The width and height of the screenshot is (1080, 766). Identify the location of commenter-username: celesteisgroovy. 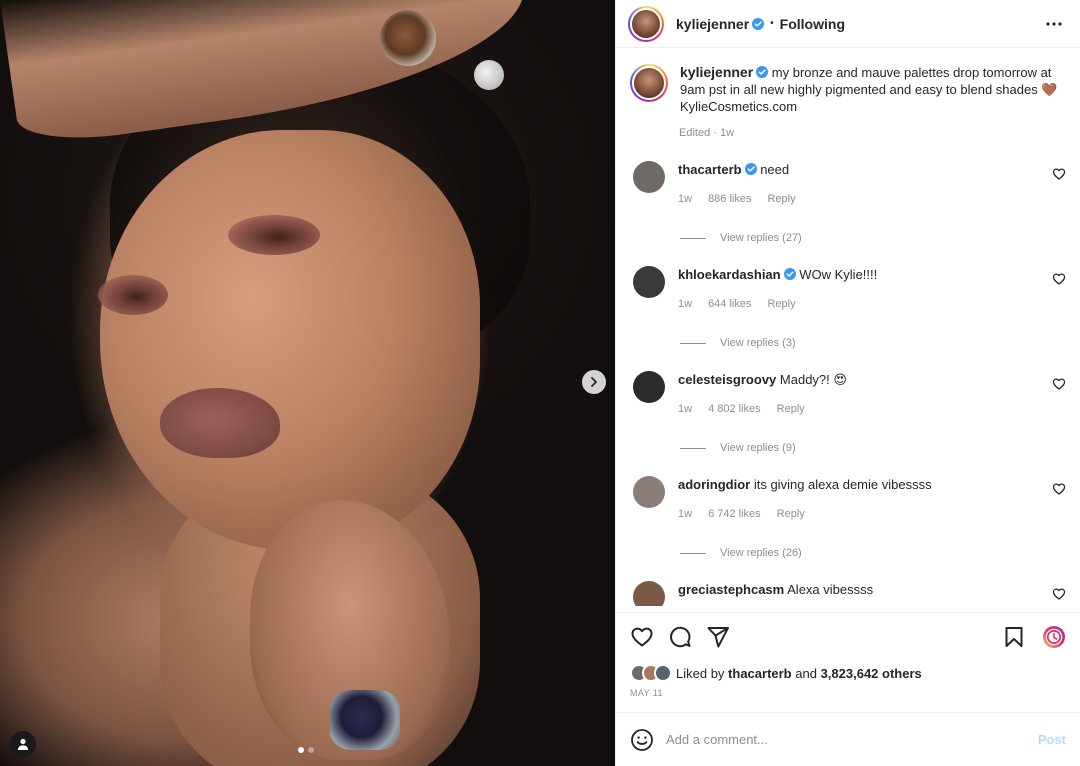
(727, 379).